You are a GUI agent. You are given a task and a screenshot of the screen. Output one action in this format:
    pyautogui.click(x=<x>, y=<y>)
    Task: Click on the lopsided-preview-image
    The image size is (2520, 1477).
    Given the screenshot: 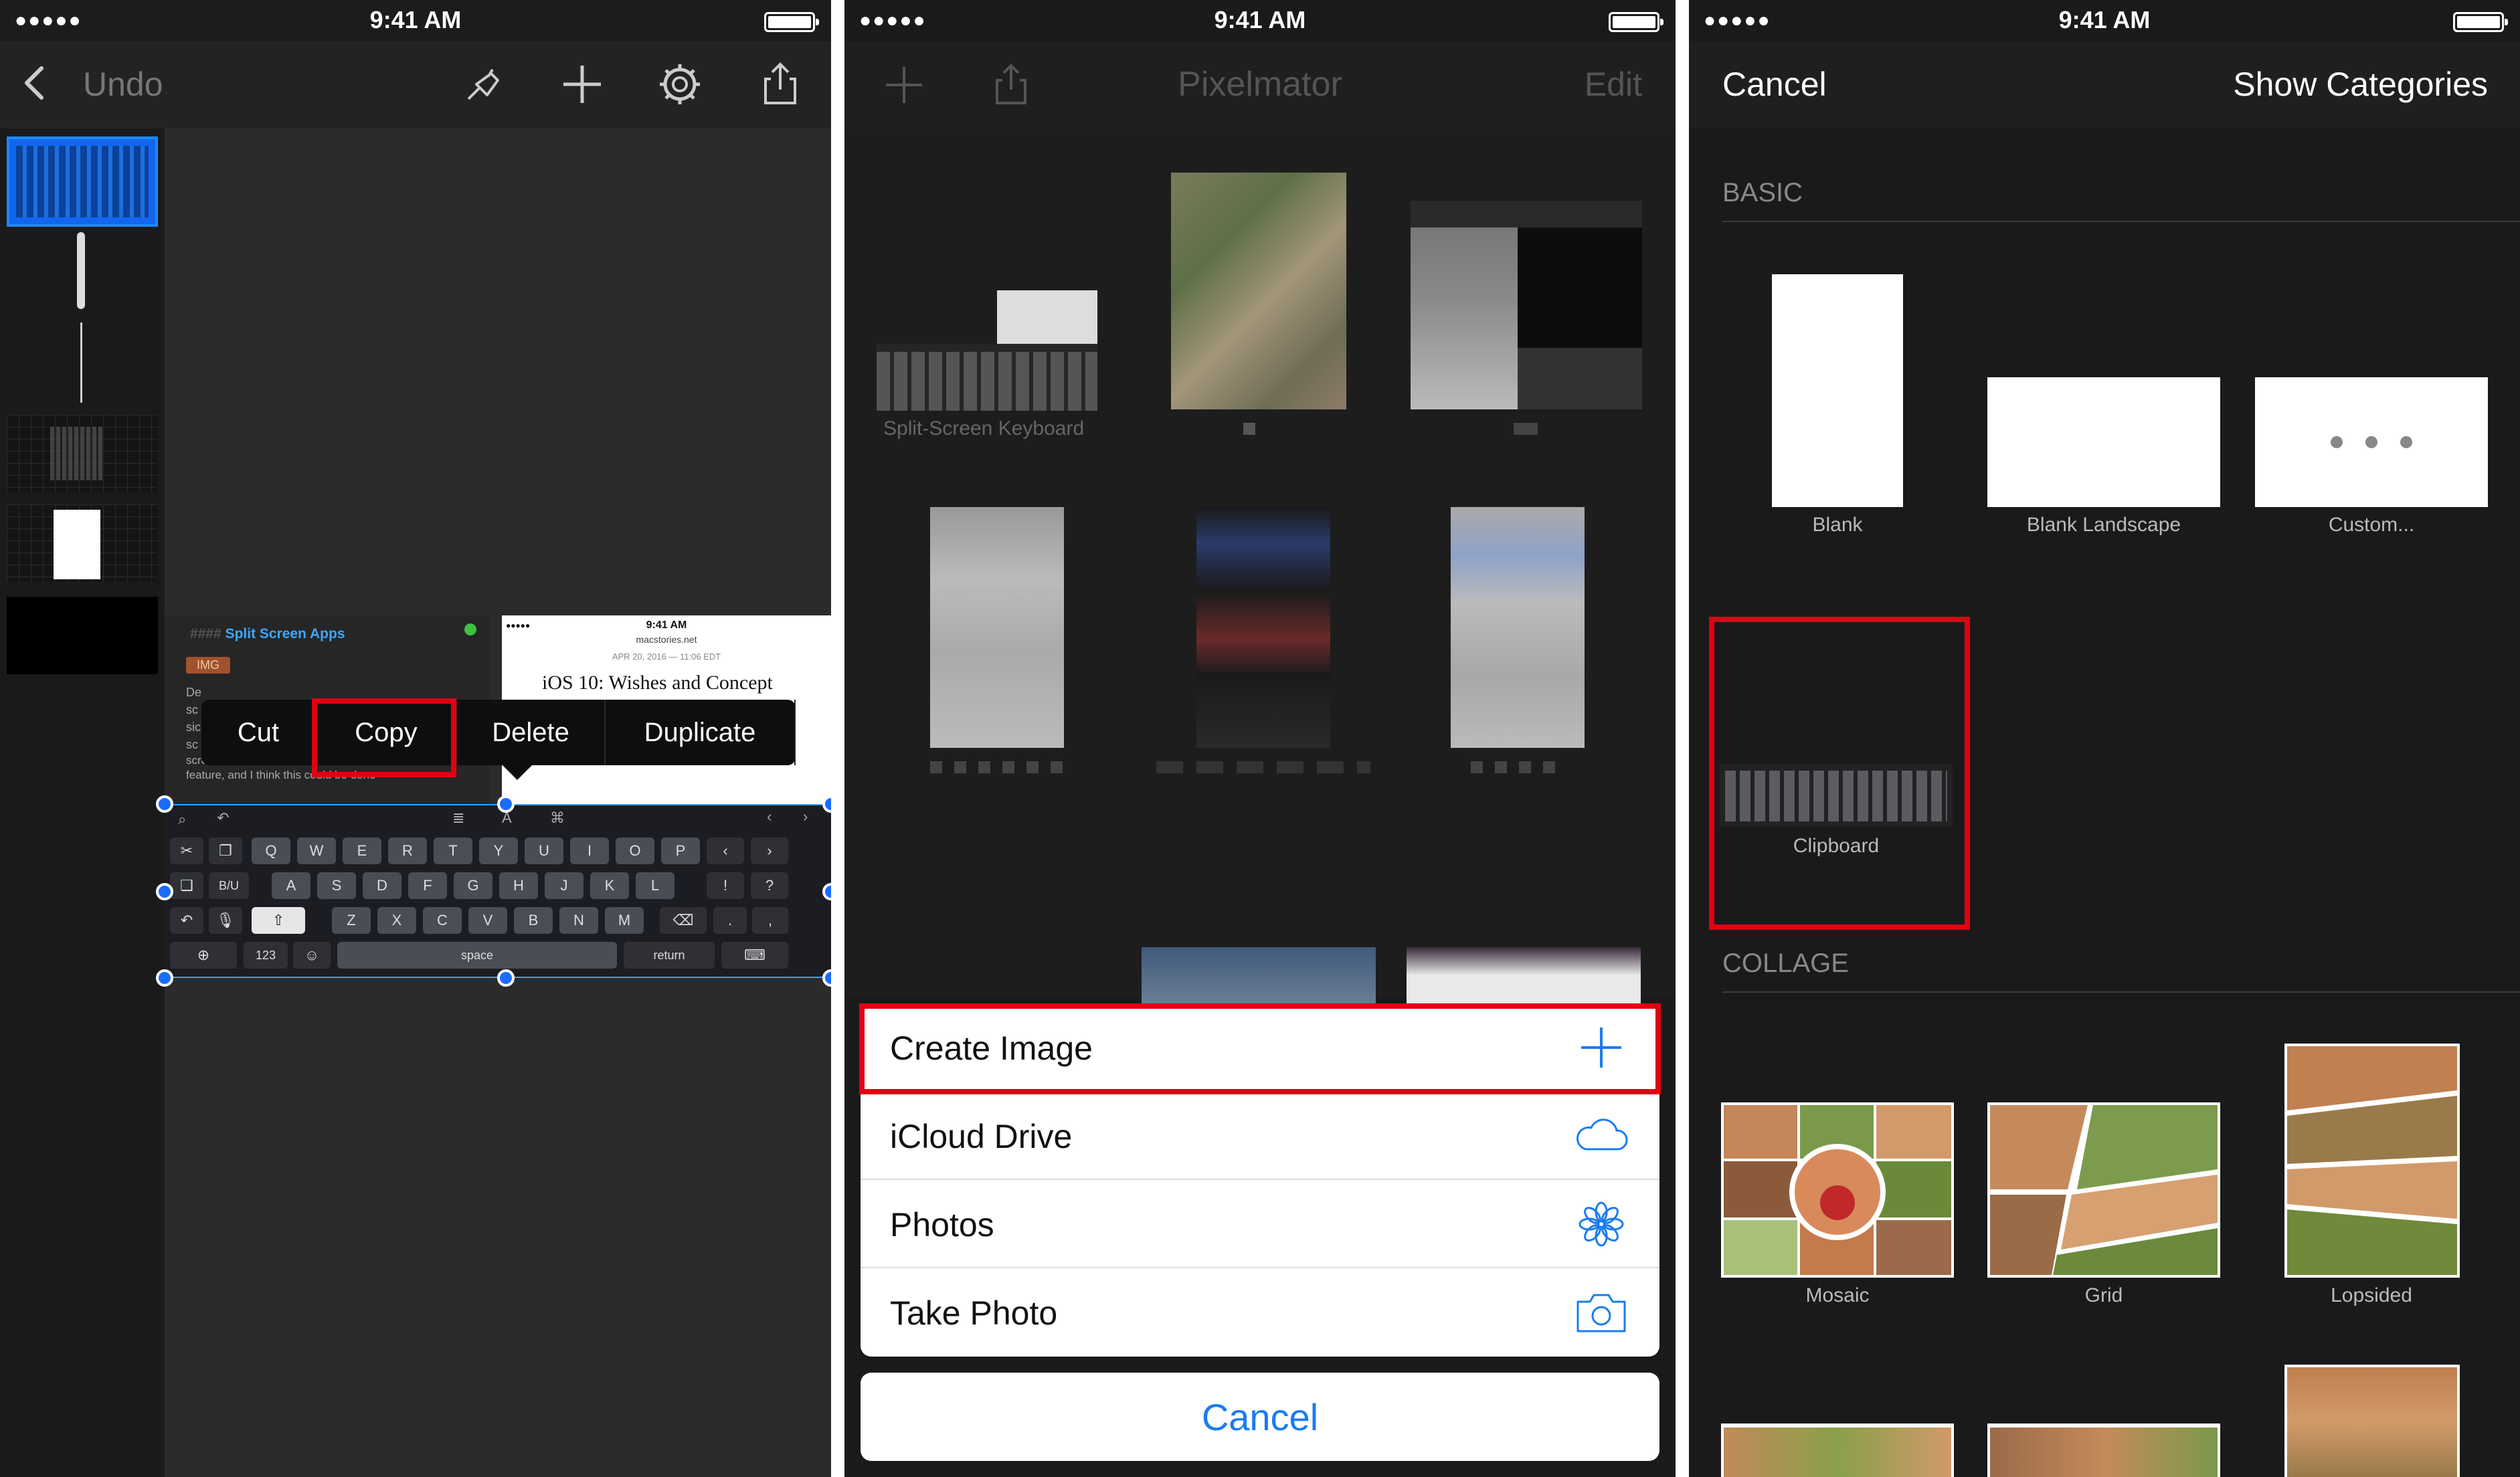 What is the action you would take?
    pyautogui.click(x=2372, y=1160)
    